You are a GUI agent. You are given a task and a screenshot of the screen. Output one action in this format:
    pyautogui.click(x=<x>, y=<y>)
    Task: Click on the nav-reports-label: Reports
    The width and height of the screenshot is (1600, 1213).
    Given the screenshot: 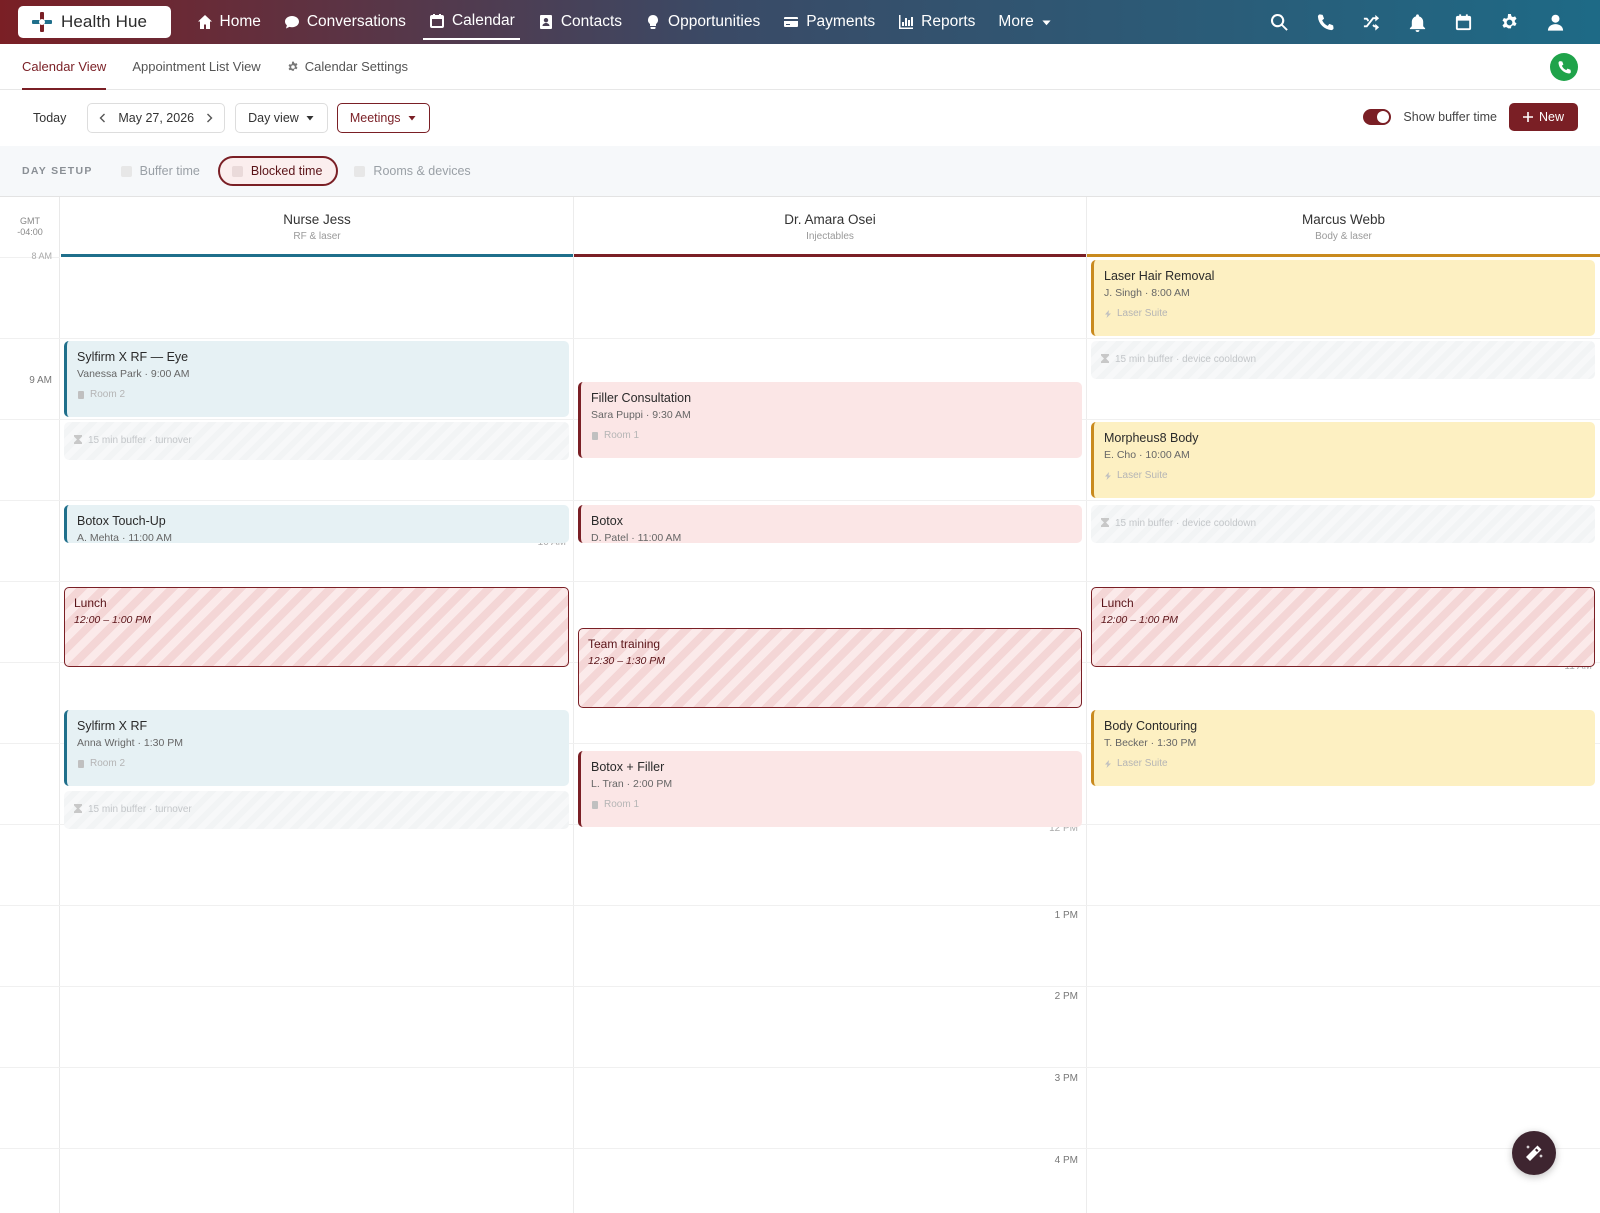 What is the action you would take?
    pyautogui.click(x=948, y=21)
    